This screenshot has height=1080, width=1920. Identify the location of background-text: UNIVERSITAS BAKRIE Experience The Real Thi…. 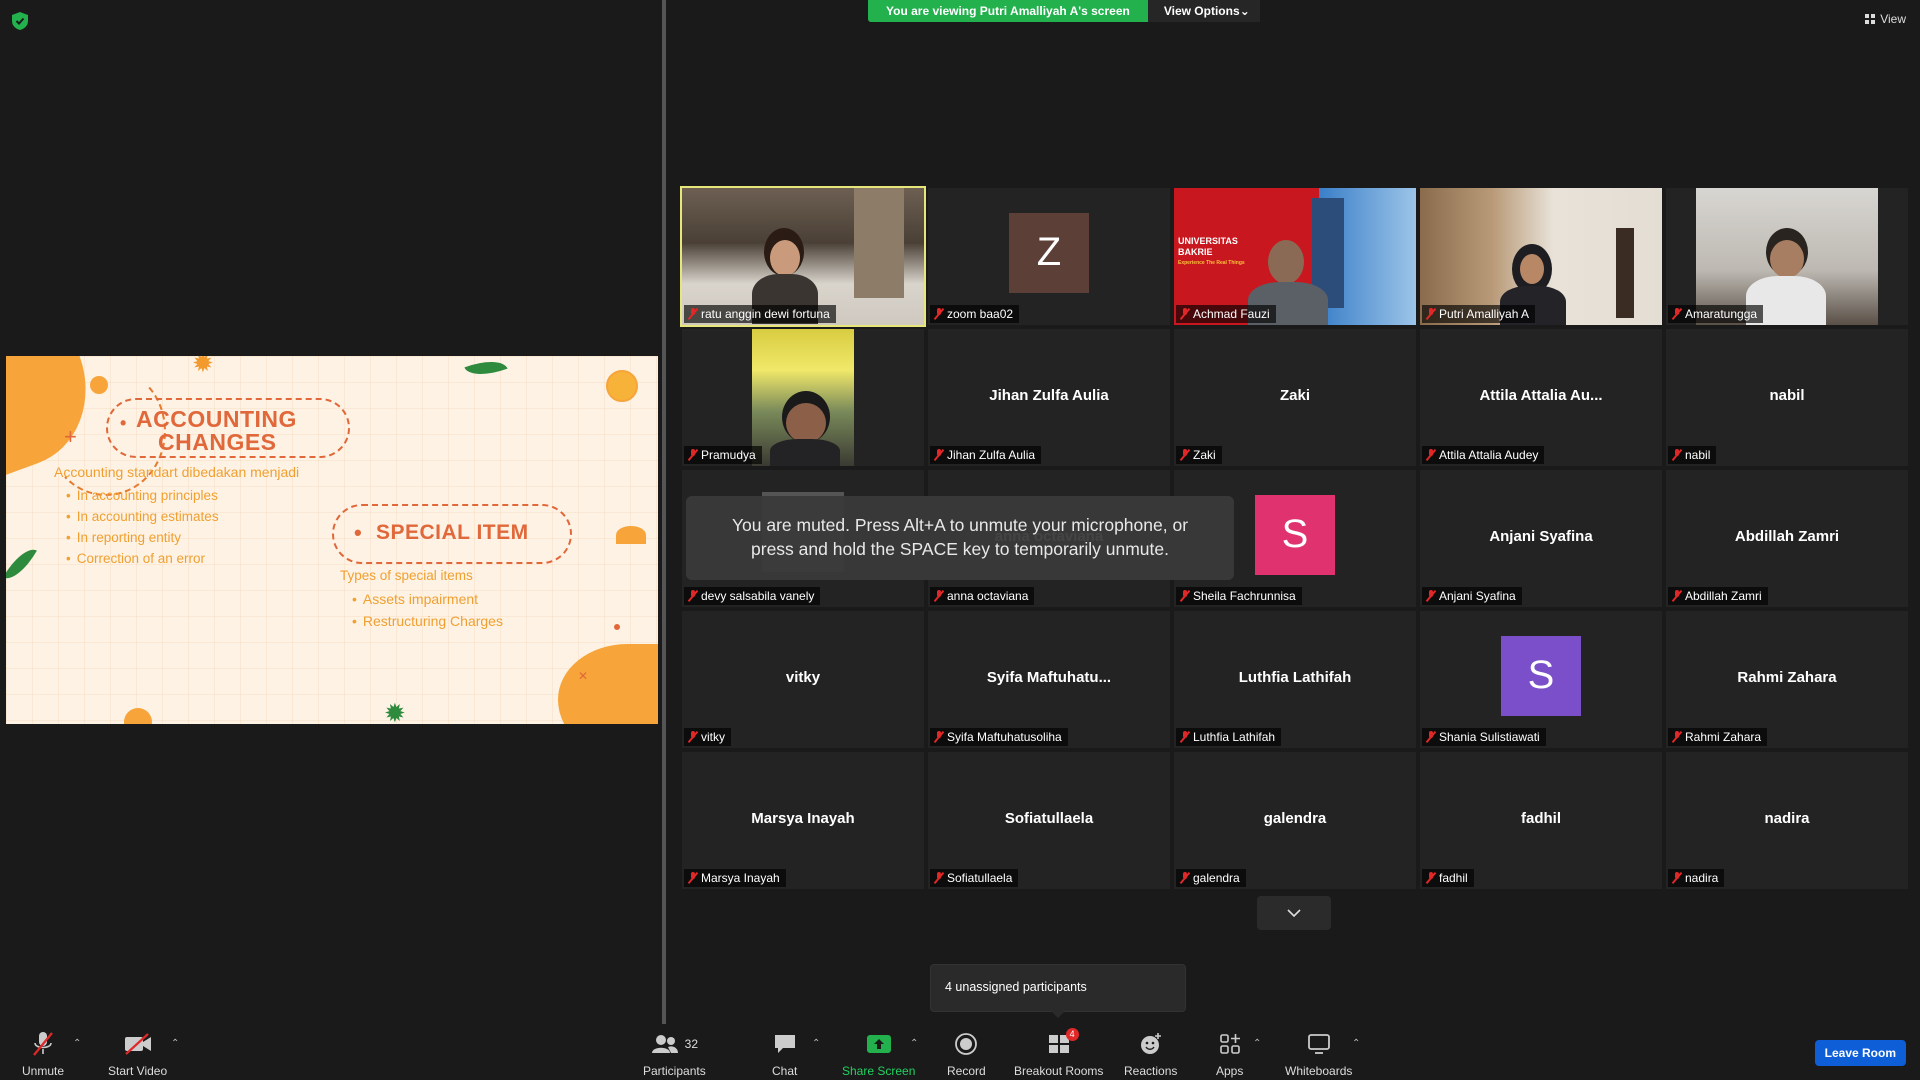
(1211, 251).